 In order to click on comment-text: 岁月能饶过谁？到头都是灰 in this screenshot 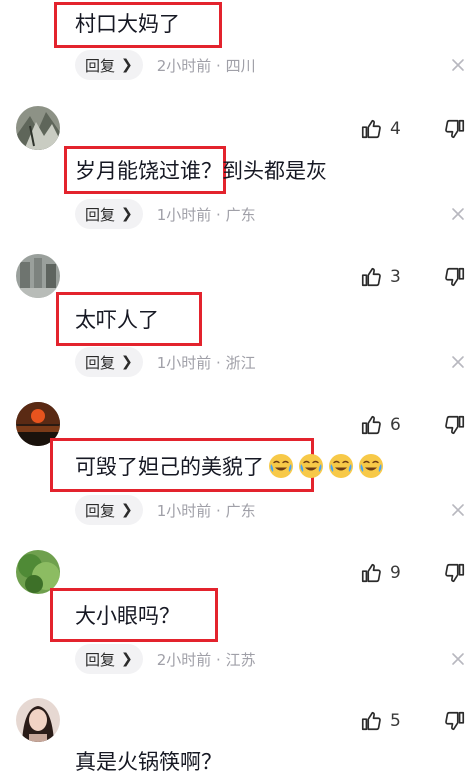, I will do `click(201, 171)`.